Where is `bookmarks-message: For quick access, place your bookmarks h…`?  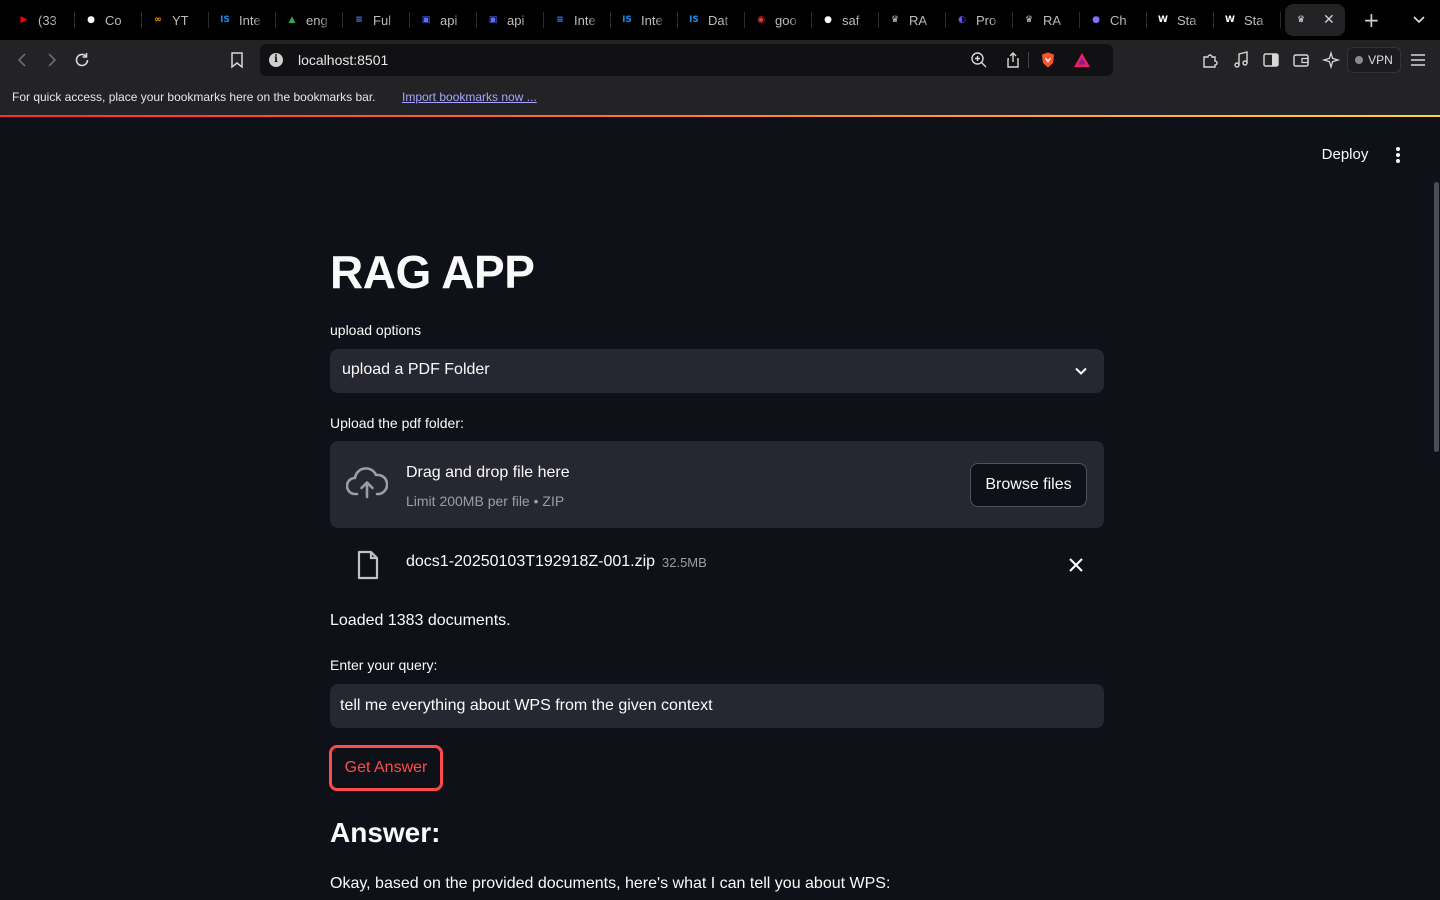
bookmarks-message: For quick access, place your bookmarks h… is located at coordinates (194, 97).